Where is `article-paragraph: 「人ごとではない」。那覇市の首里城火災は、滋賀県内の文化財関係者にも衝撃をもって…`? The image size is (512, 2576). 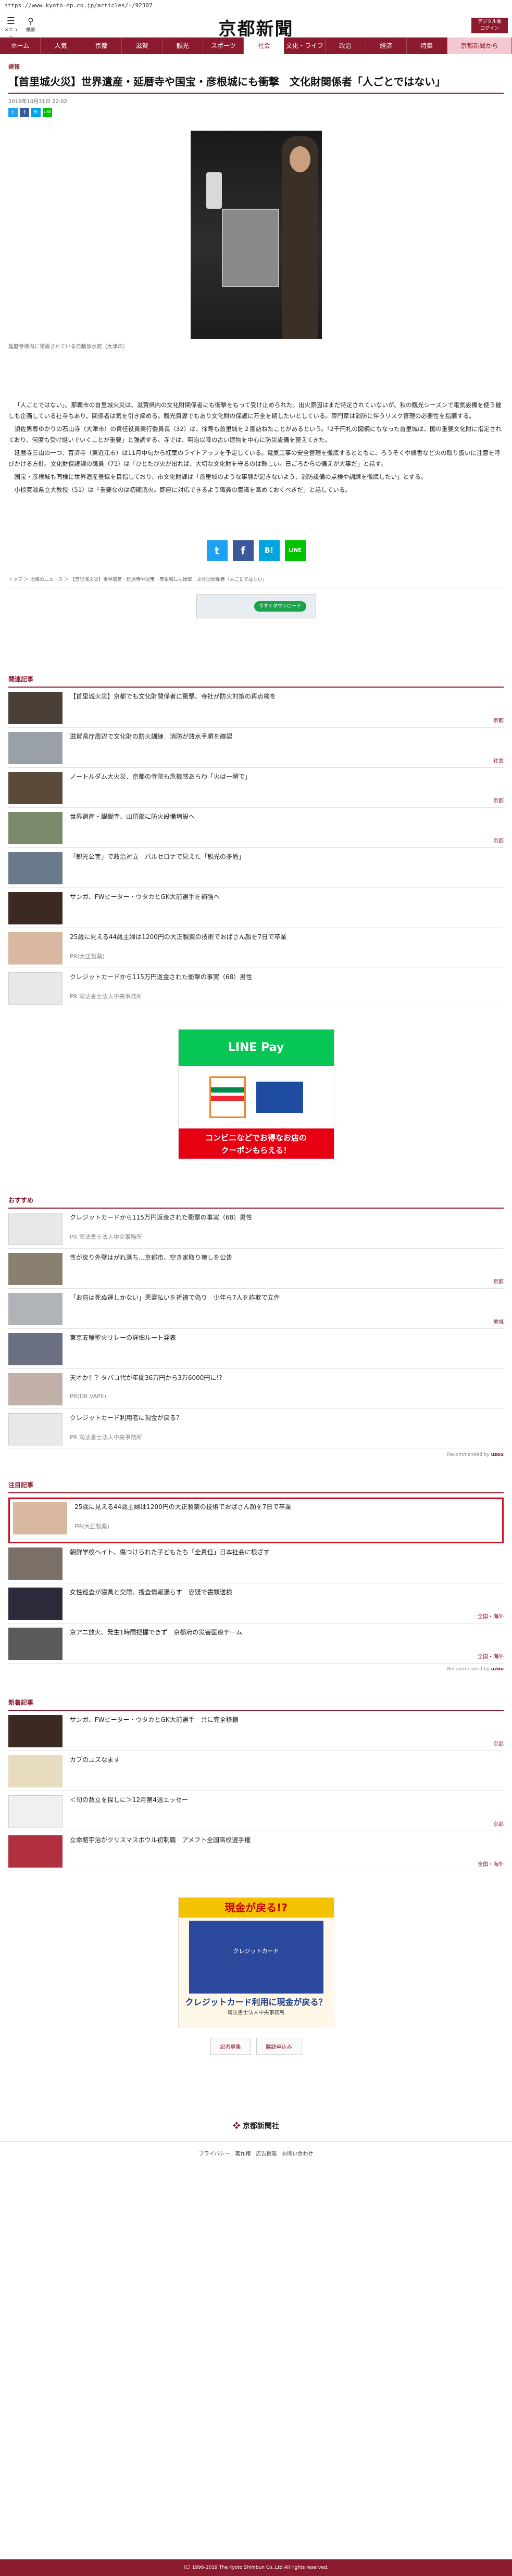
article-paragraph: 「人ごとではない」。那覇市の首里城火災は、滋賀県内の文化財関係者にも衝撃をもって… is located at coordinates (255, 410).